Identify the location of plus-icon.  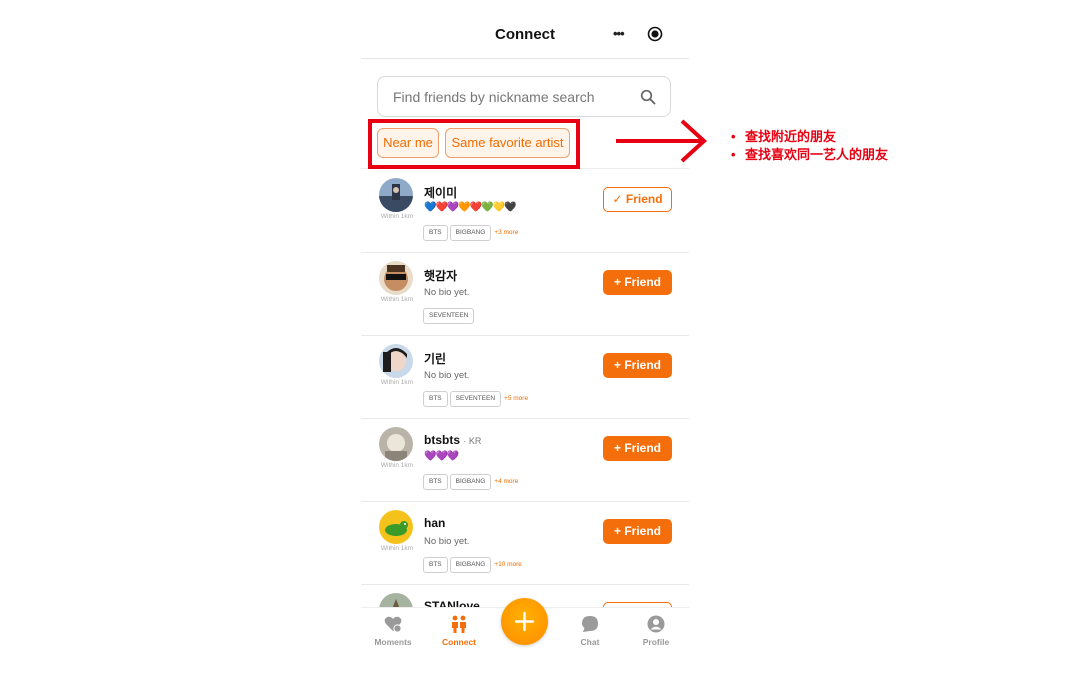
(524, 621).